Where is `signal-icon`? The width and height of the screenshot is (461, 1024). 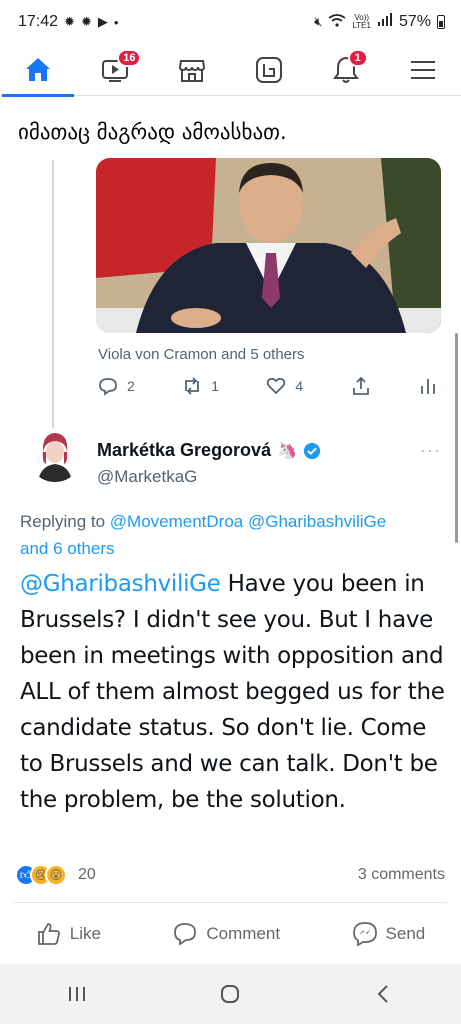 signal-icon is located at coordinates (385, 22).